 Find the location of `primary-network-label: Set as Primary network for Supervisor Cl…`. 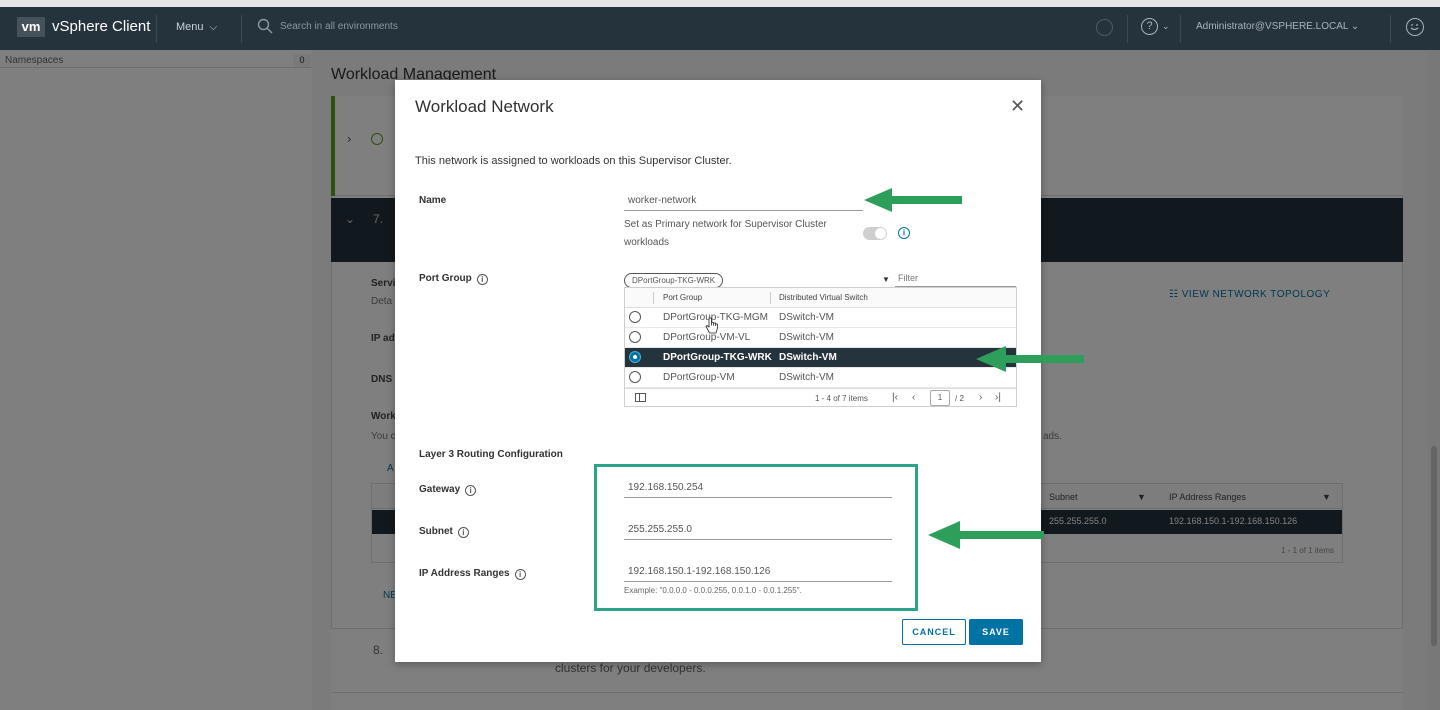

primary-network-label: Set as Primary network for Supervisor Cl… is located at coordinates (725, 233).